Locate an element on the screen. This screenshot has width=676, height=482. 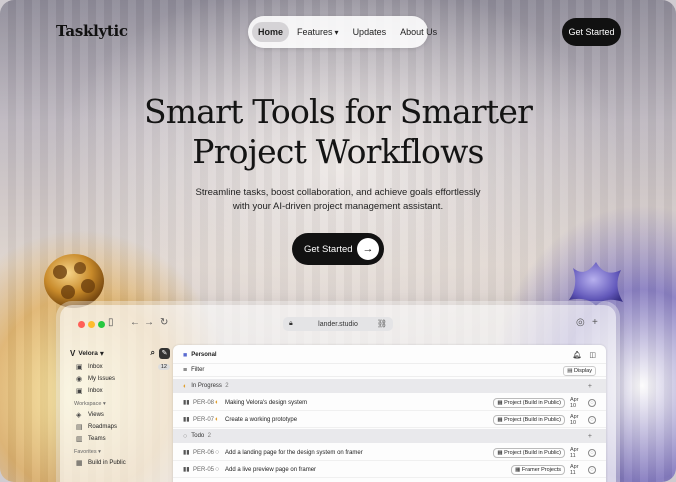
favorites-section-label: Favorites ▾ is located at coordinates (120, 451).